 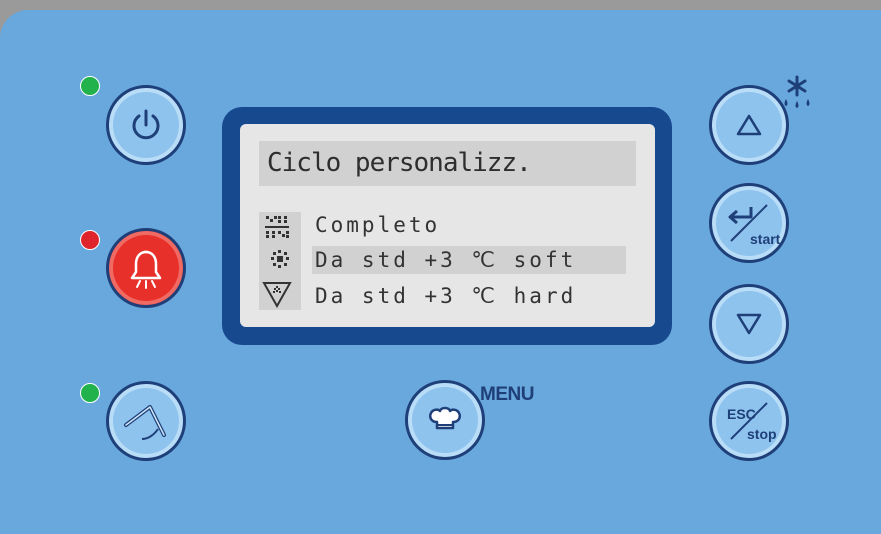 What do you see at coordinates (741, 414) in the screenshot?
I see `esc-label: ESC` at bounding box center [741, 414].